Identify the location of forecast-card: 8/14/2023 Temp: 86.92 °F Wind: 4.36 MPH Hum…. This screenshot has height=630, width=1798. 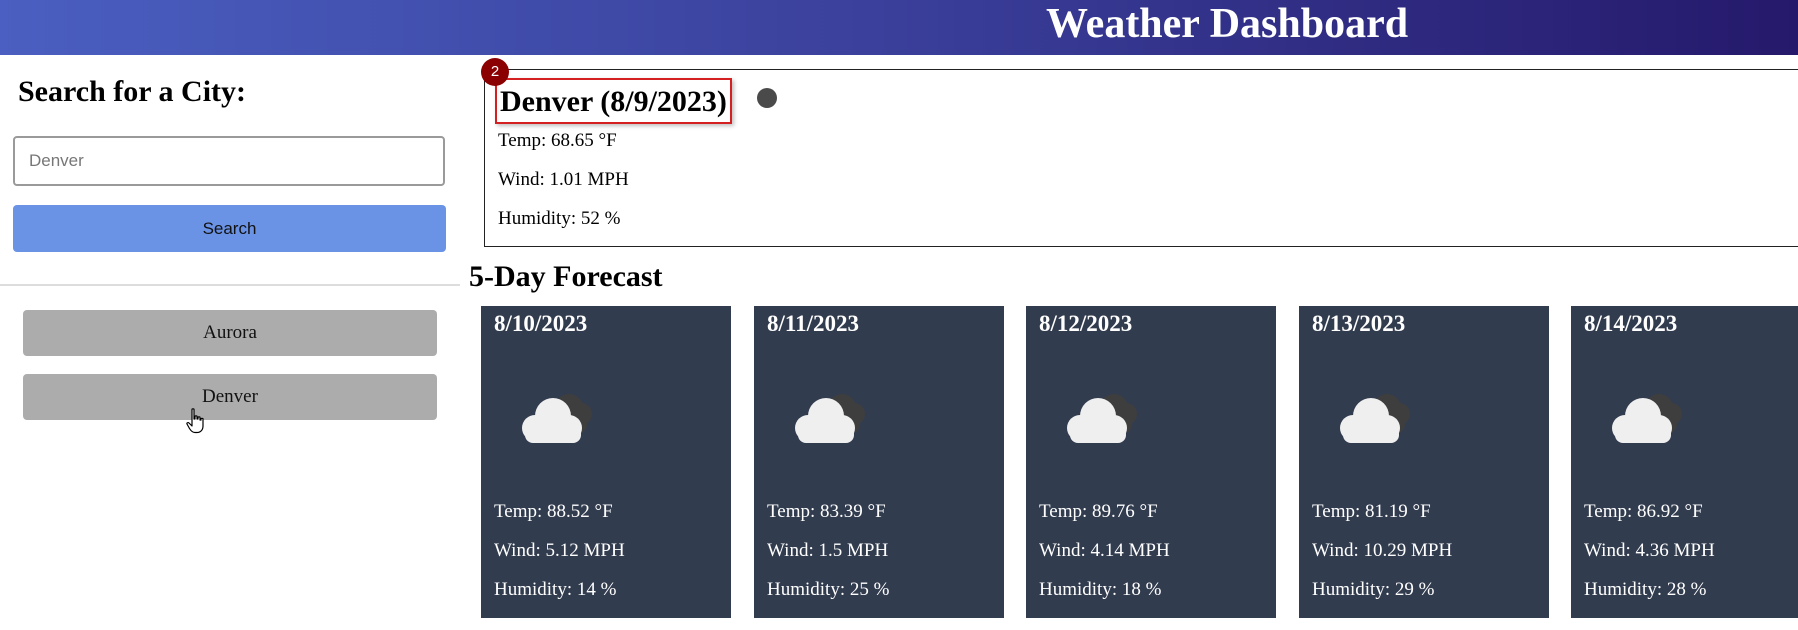
(1684, 462).